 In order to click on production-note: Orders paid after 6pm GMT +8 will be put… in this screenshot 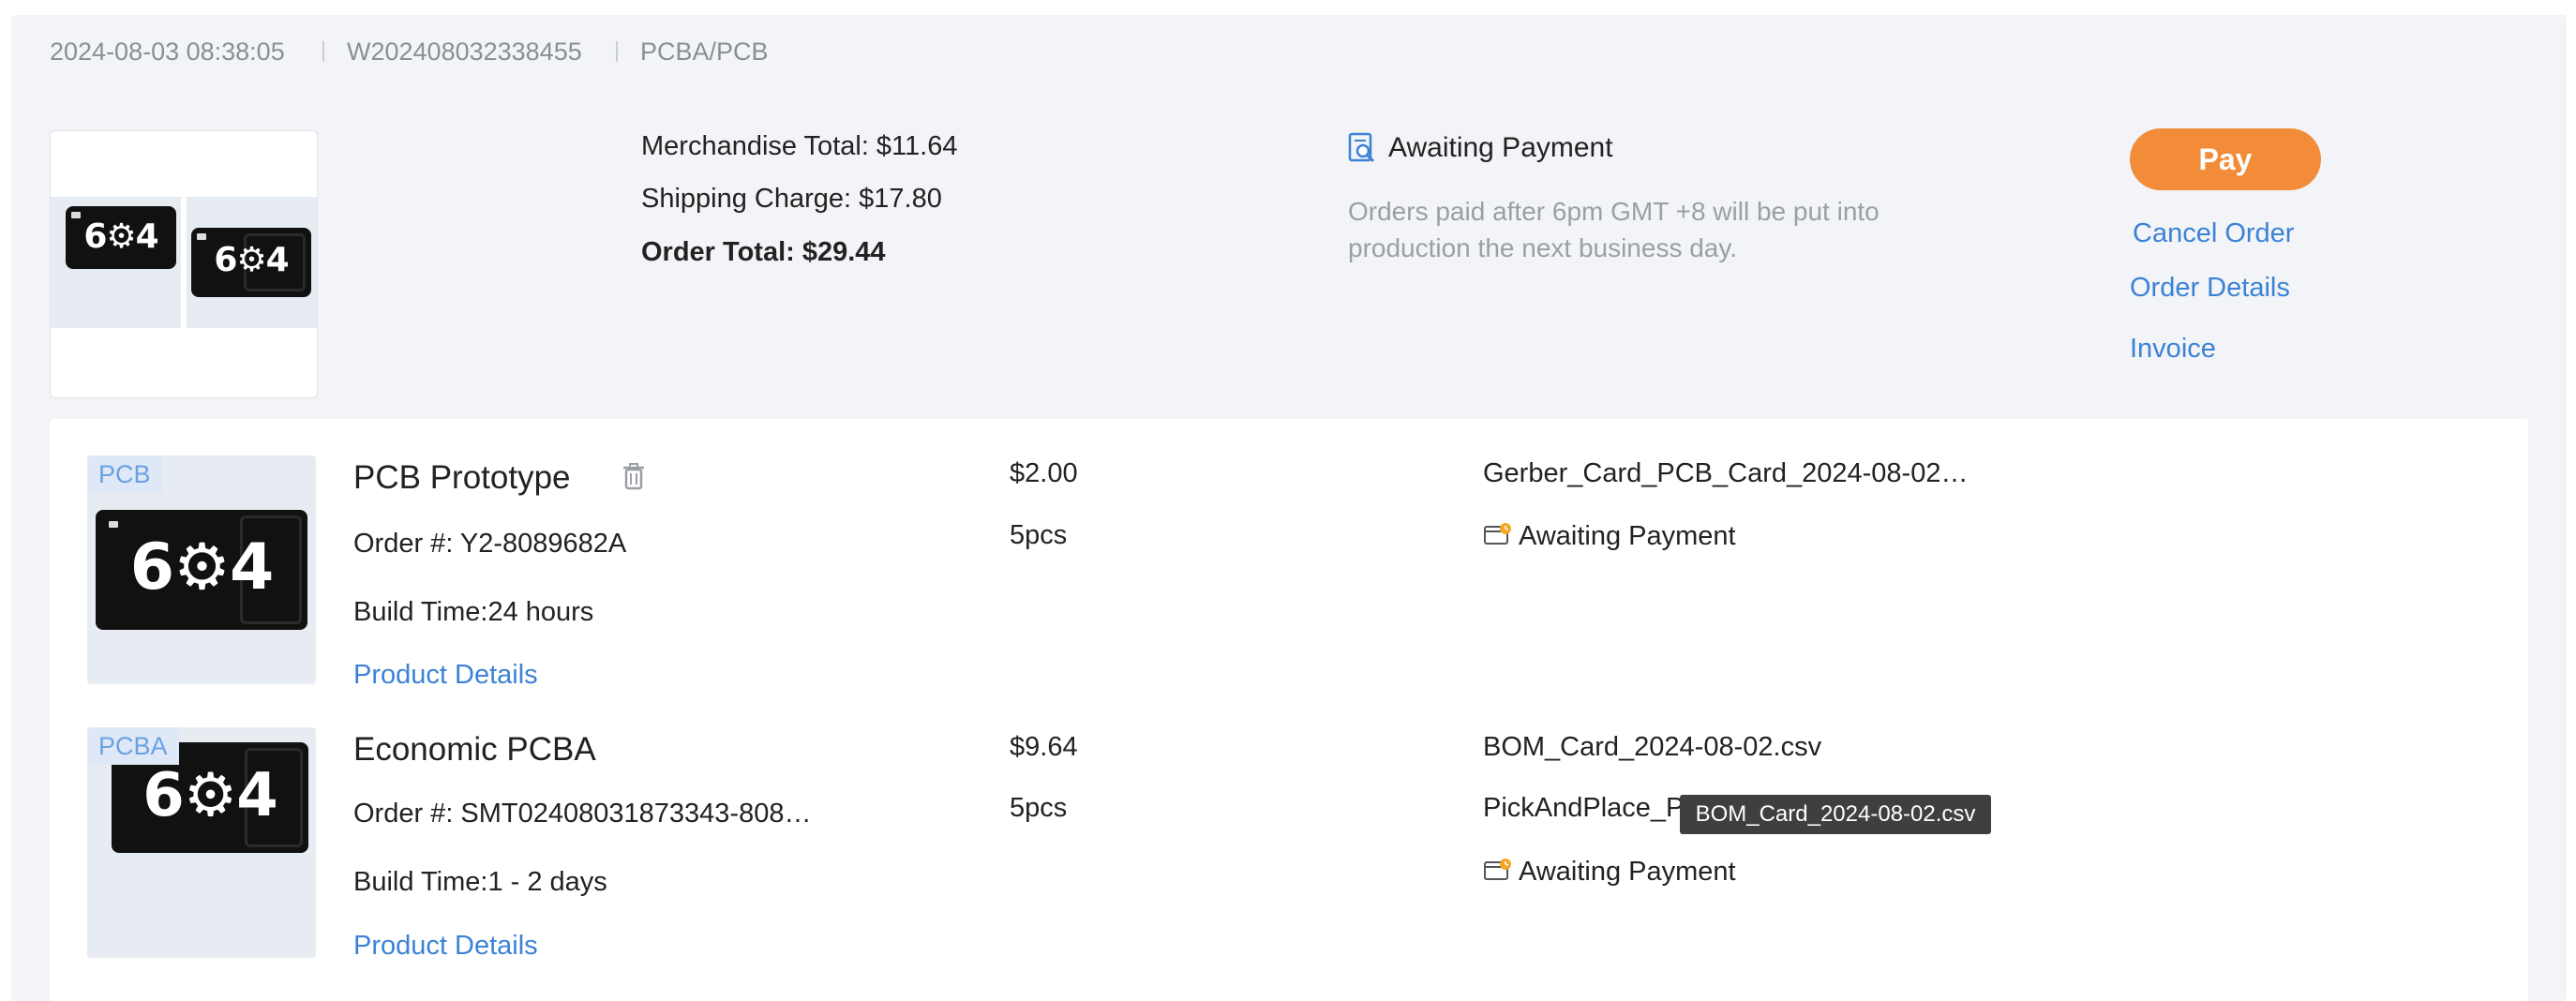, I will do `click(1614, 229)`.